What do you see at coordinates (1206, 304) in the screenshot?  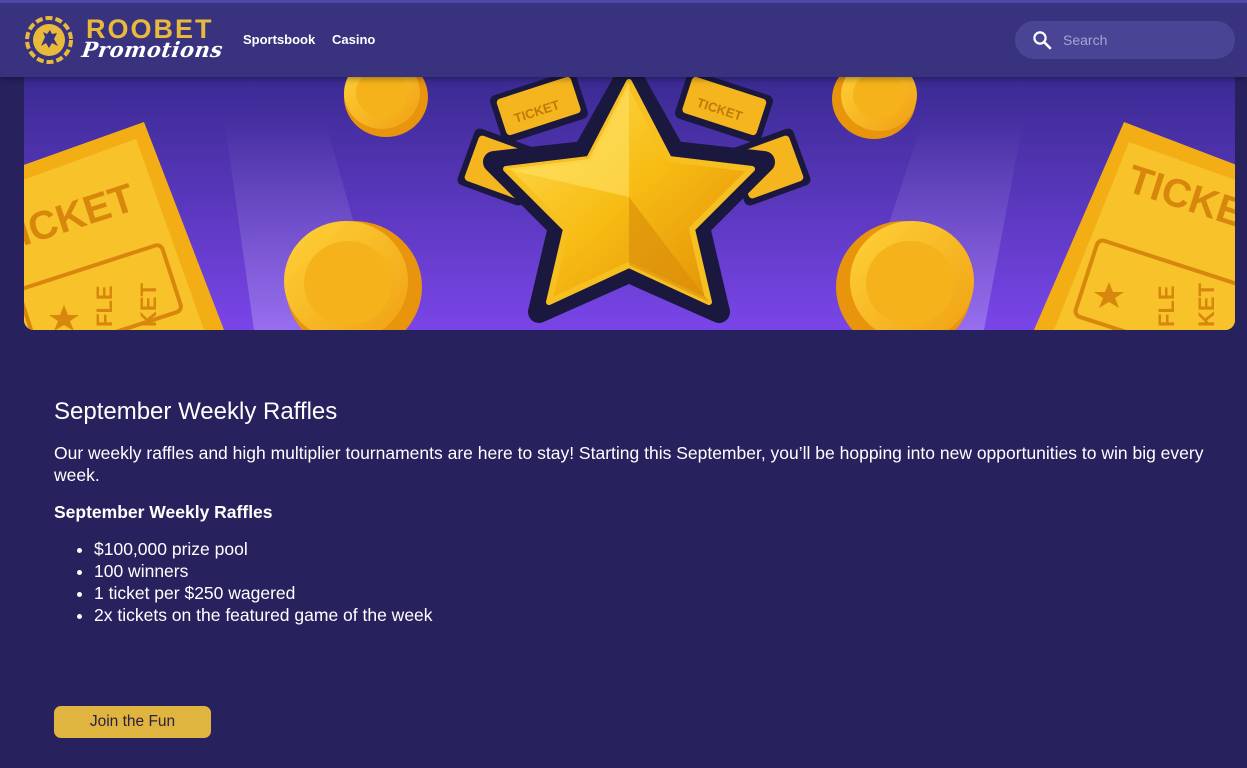 I see `raffle-label-right-2: KET` at bounding box center [1206, 304].